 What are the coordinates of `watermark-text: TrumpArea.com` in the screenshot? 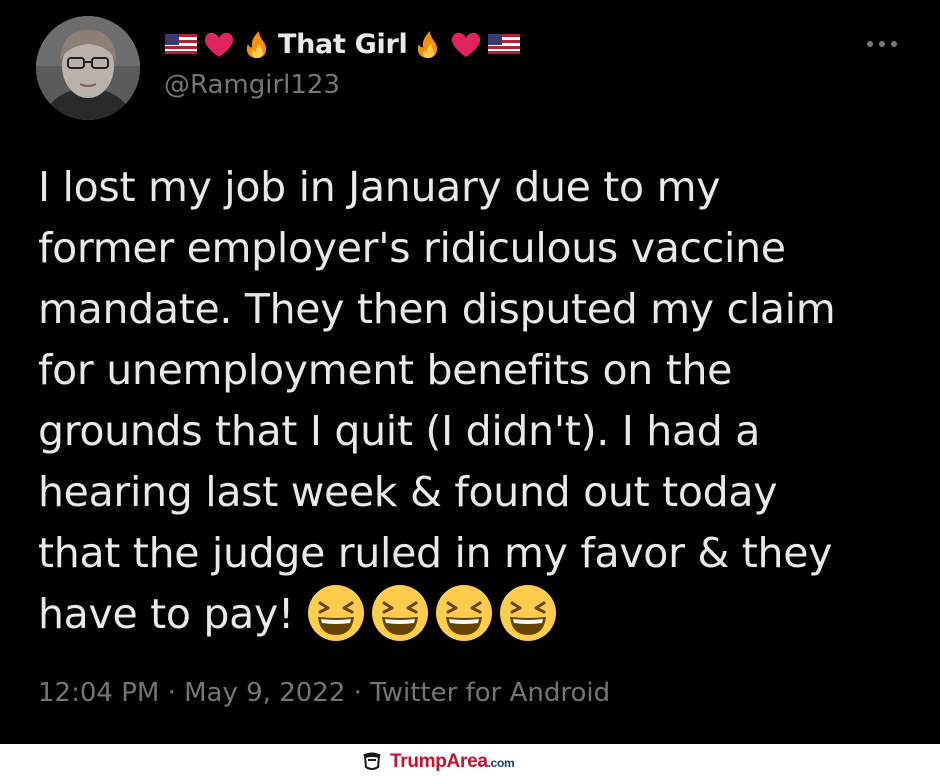 It's located at (452, 762).